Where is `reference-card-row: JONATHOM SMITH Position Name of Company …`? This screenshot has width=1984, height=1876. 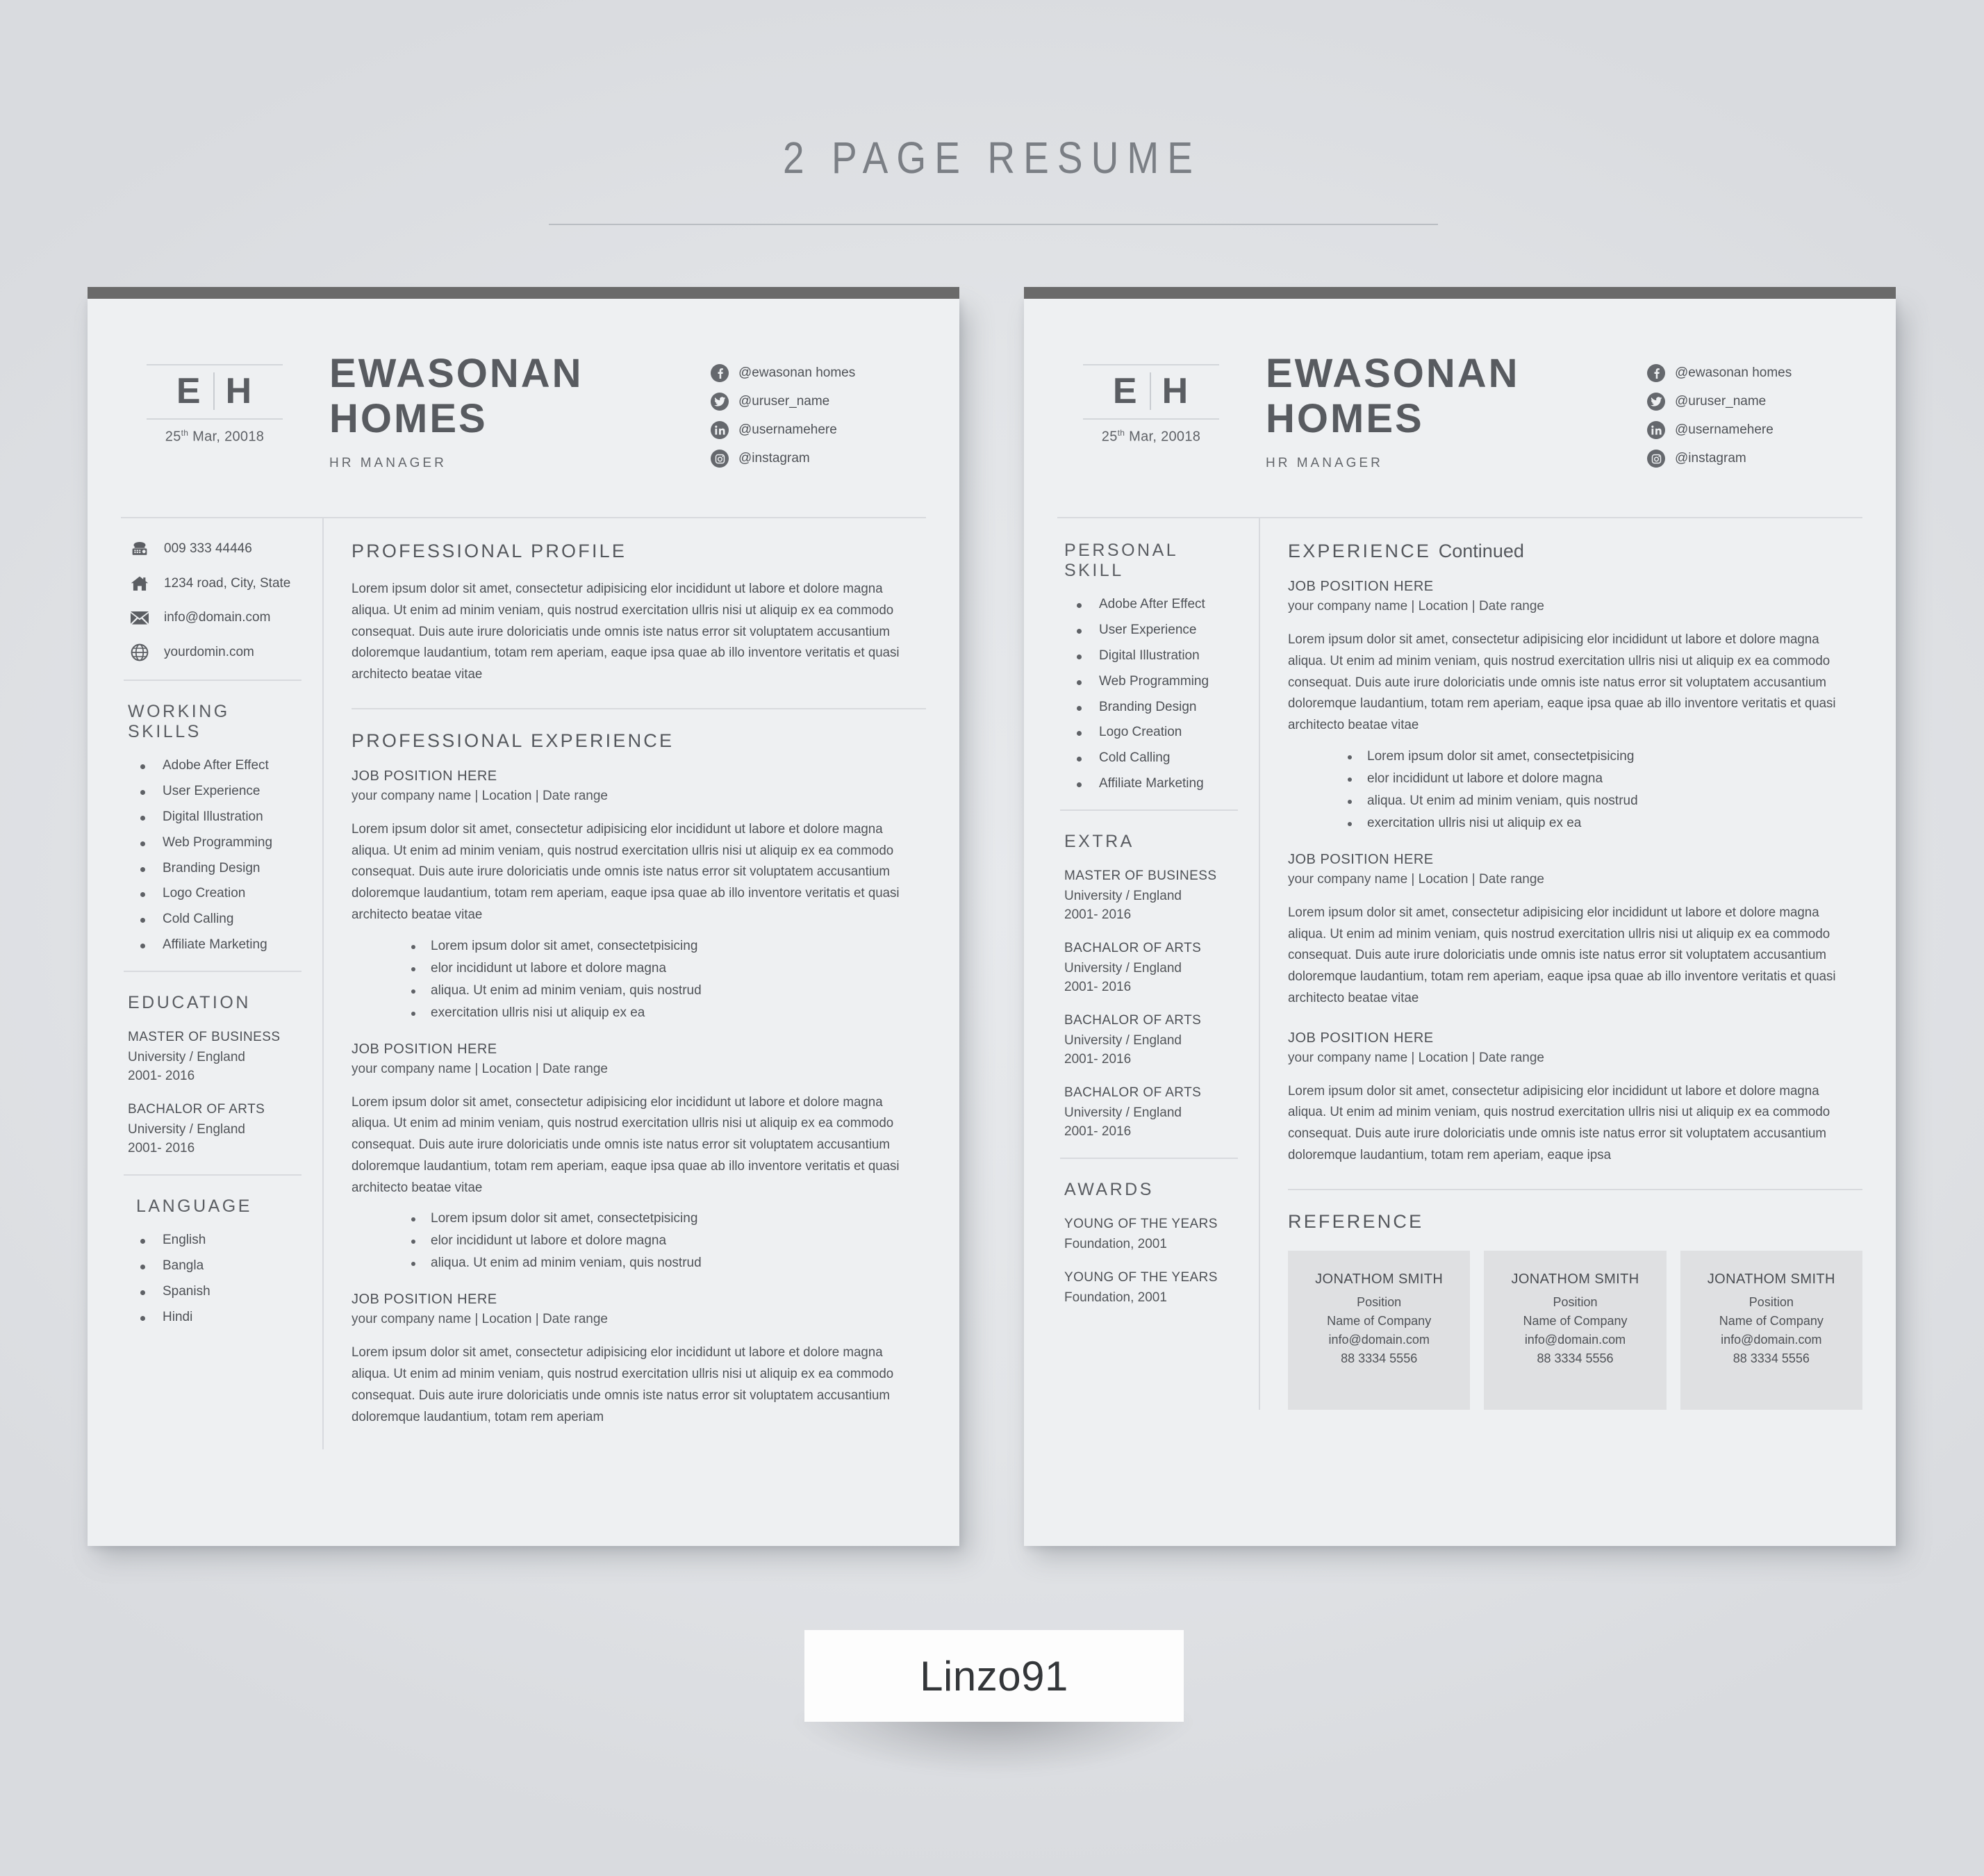 reference-card-row: JONATHOM SMITH Position Name of Company … is located at coordinates (1575, 1330).